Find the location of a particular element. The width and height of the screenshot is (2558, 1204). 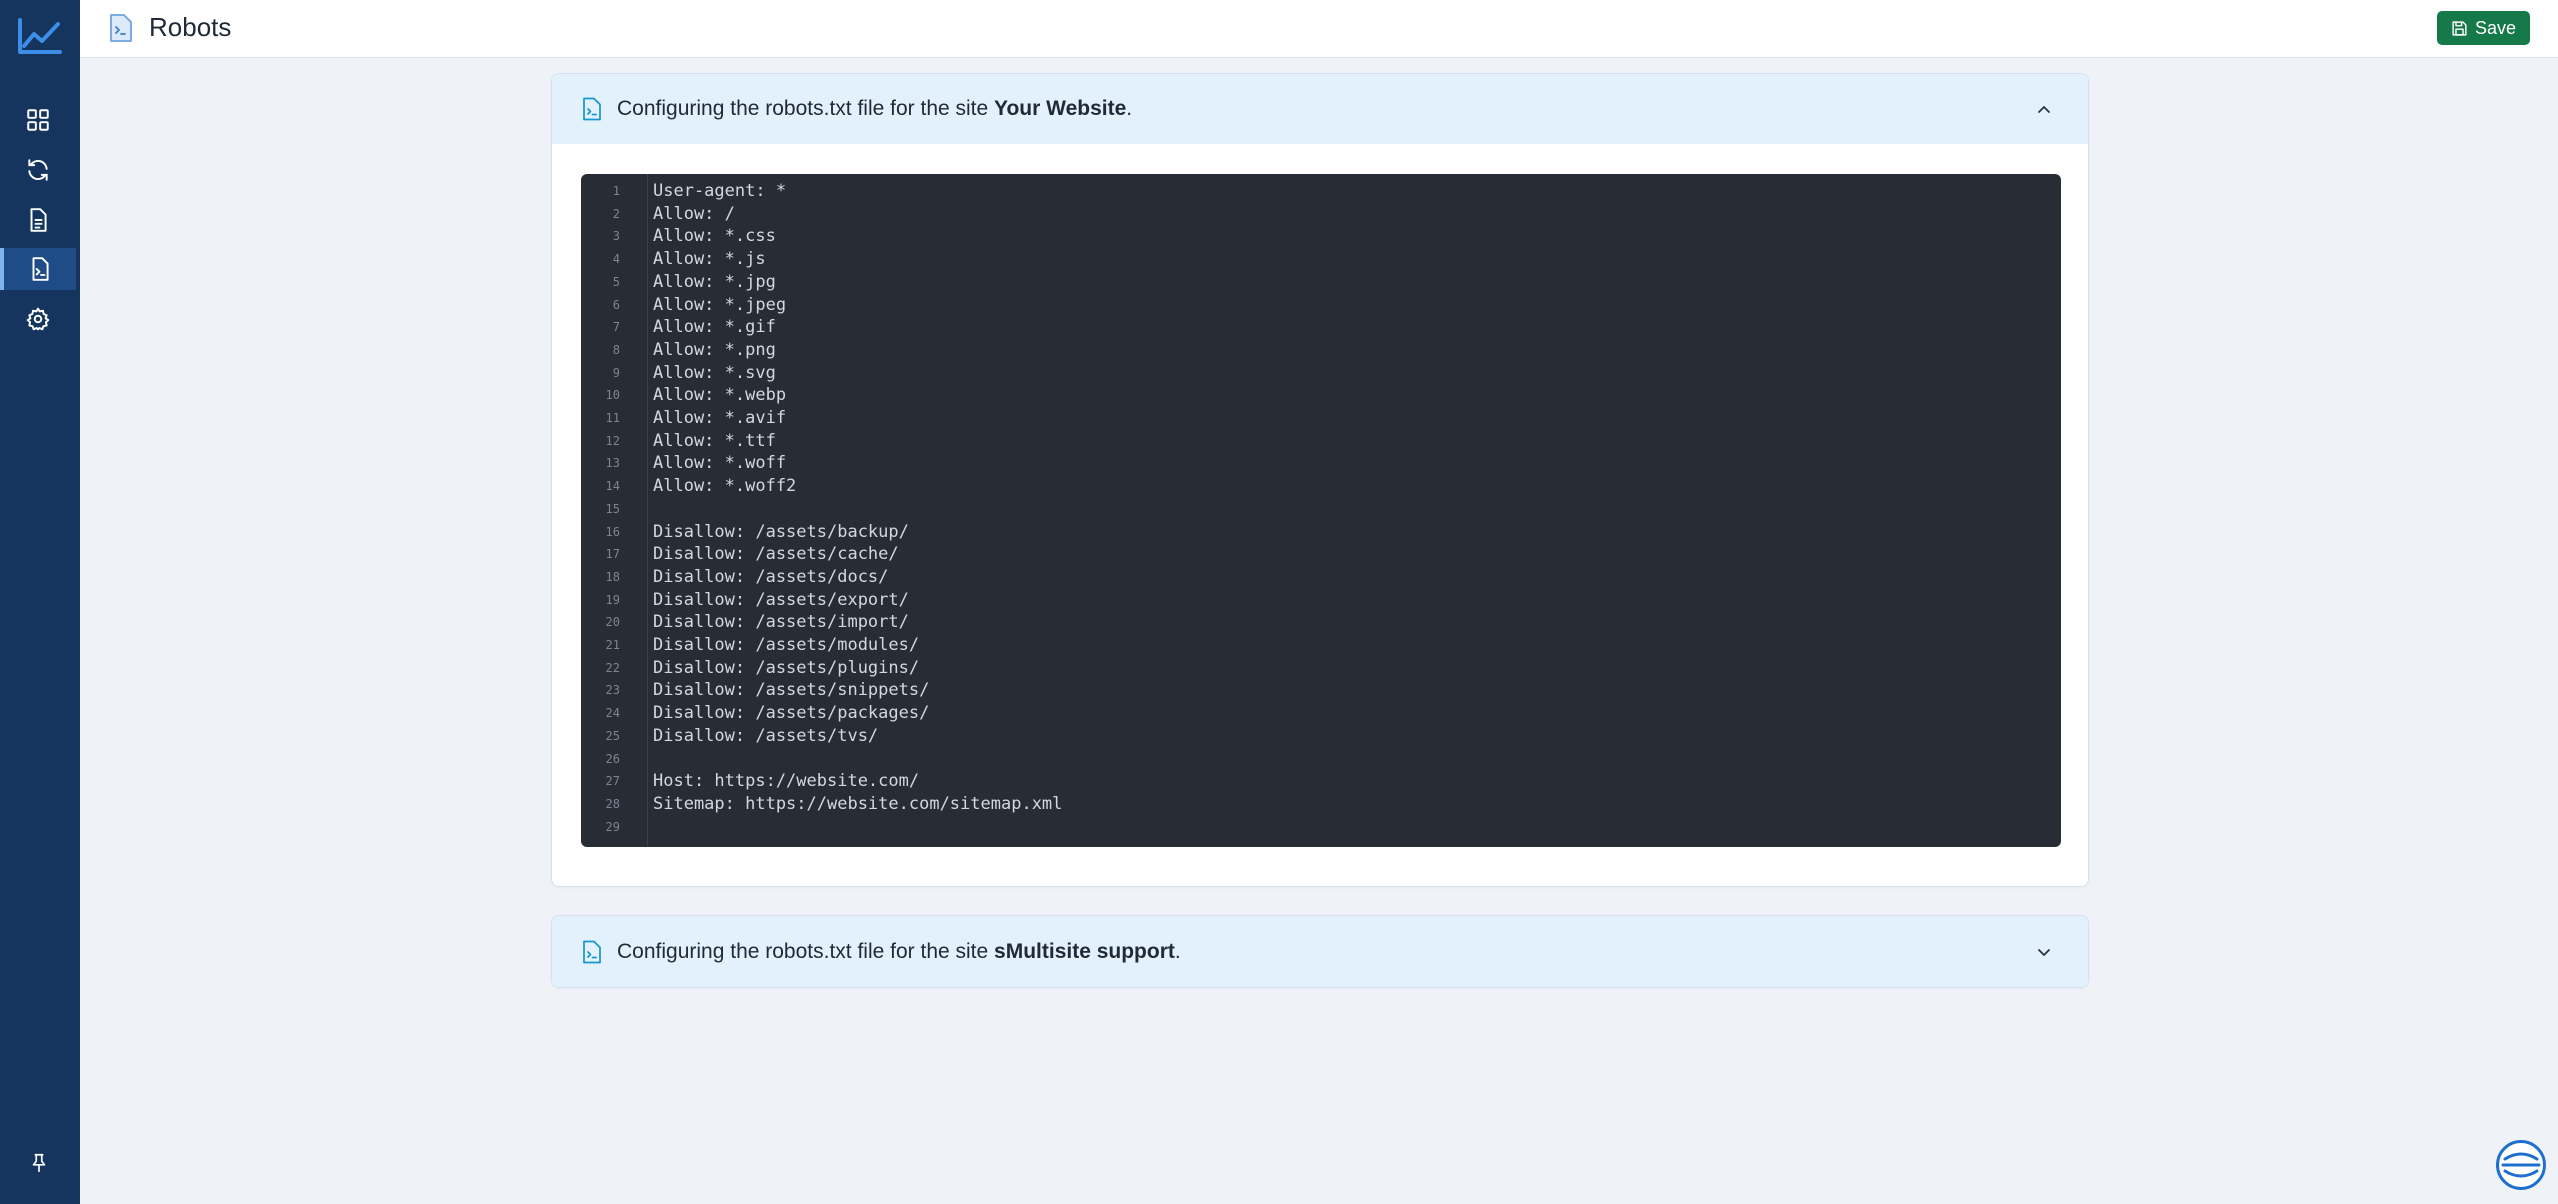

sidebar-item-dashboard is located at coordinates (38, 120).